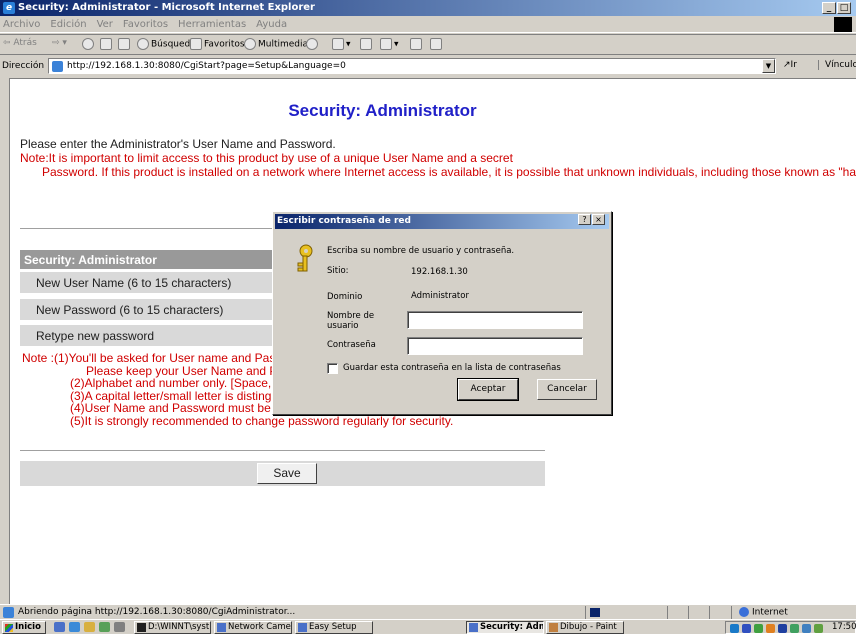 This screenshot has height=634, width=856. What do you see at coordinates (89, 627) in the screenshot?
I see `explorer-quicklaunch-icon` at bounding box center [89, 627].